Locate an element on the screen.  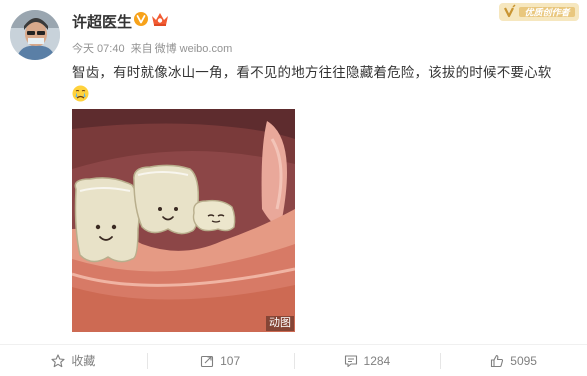
star-icon is located at coordinates (58, 360).